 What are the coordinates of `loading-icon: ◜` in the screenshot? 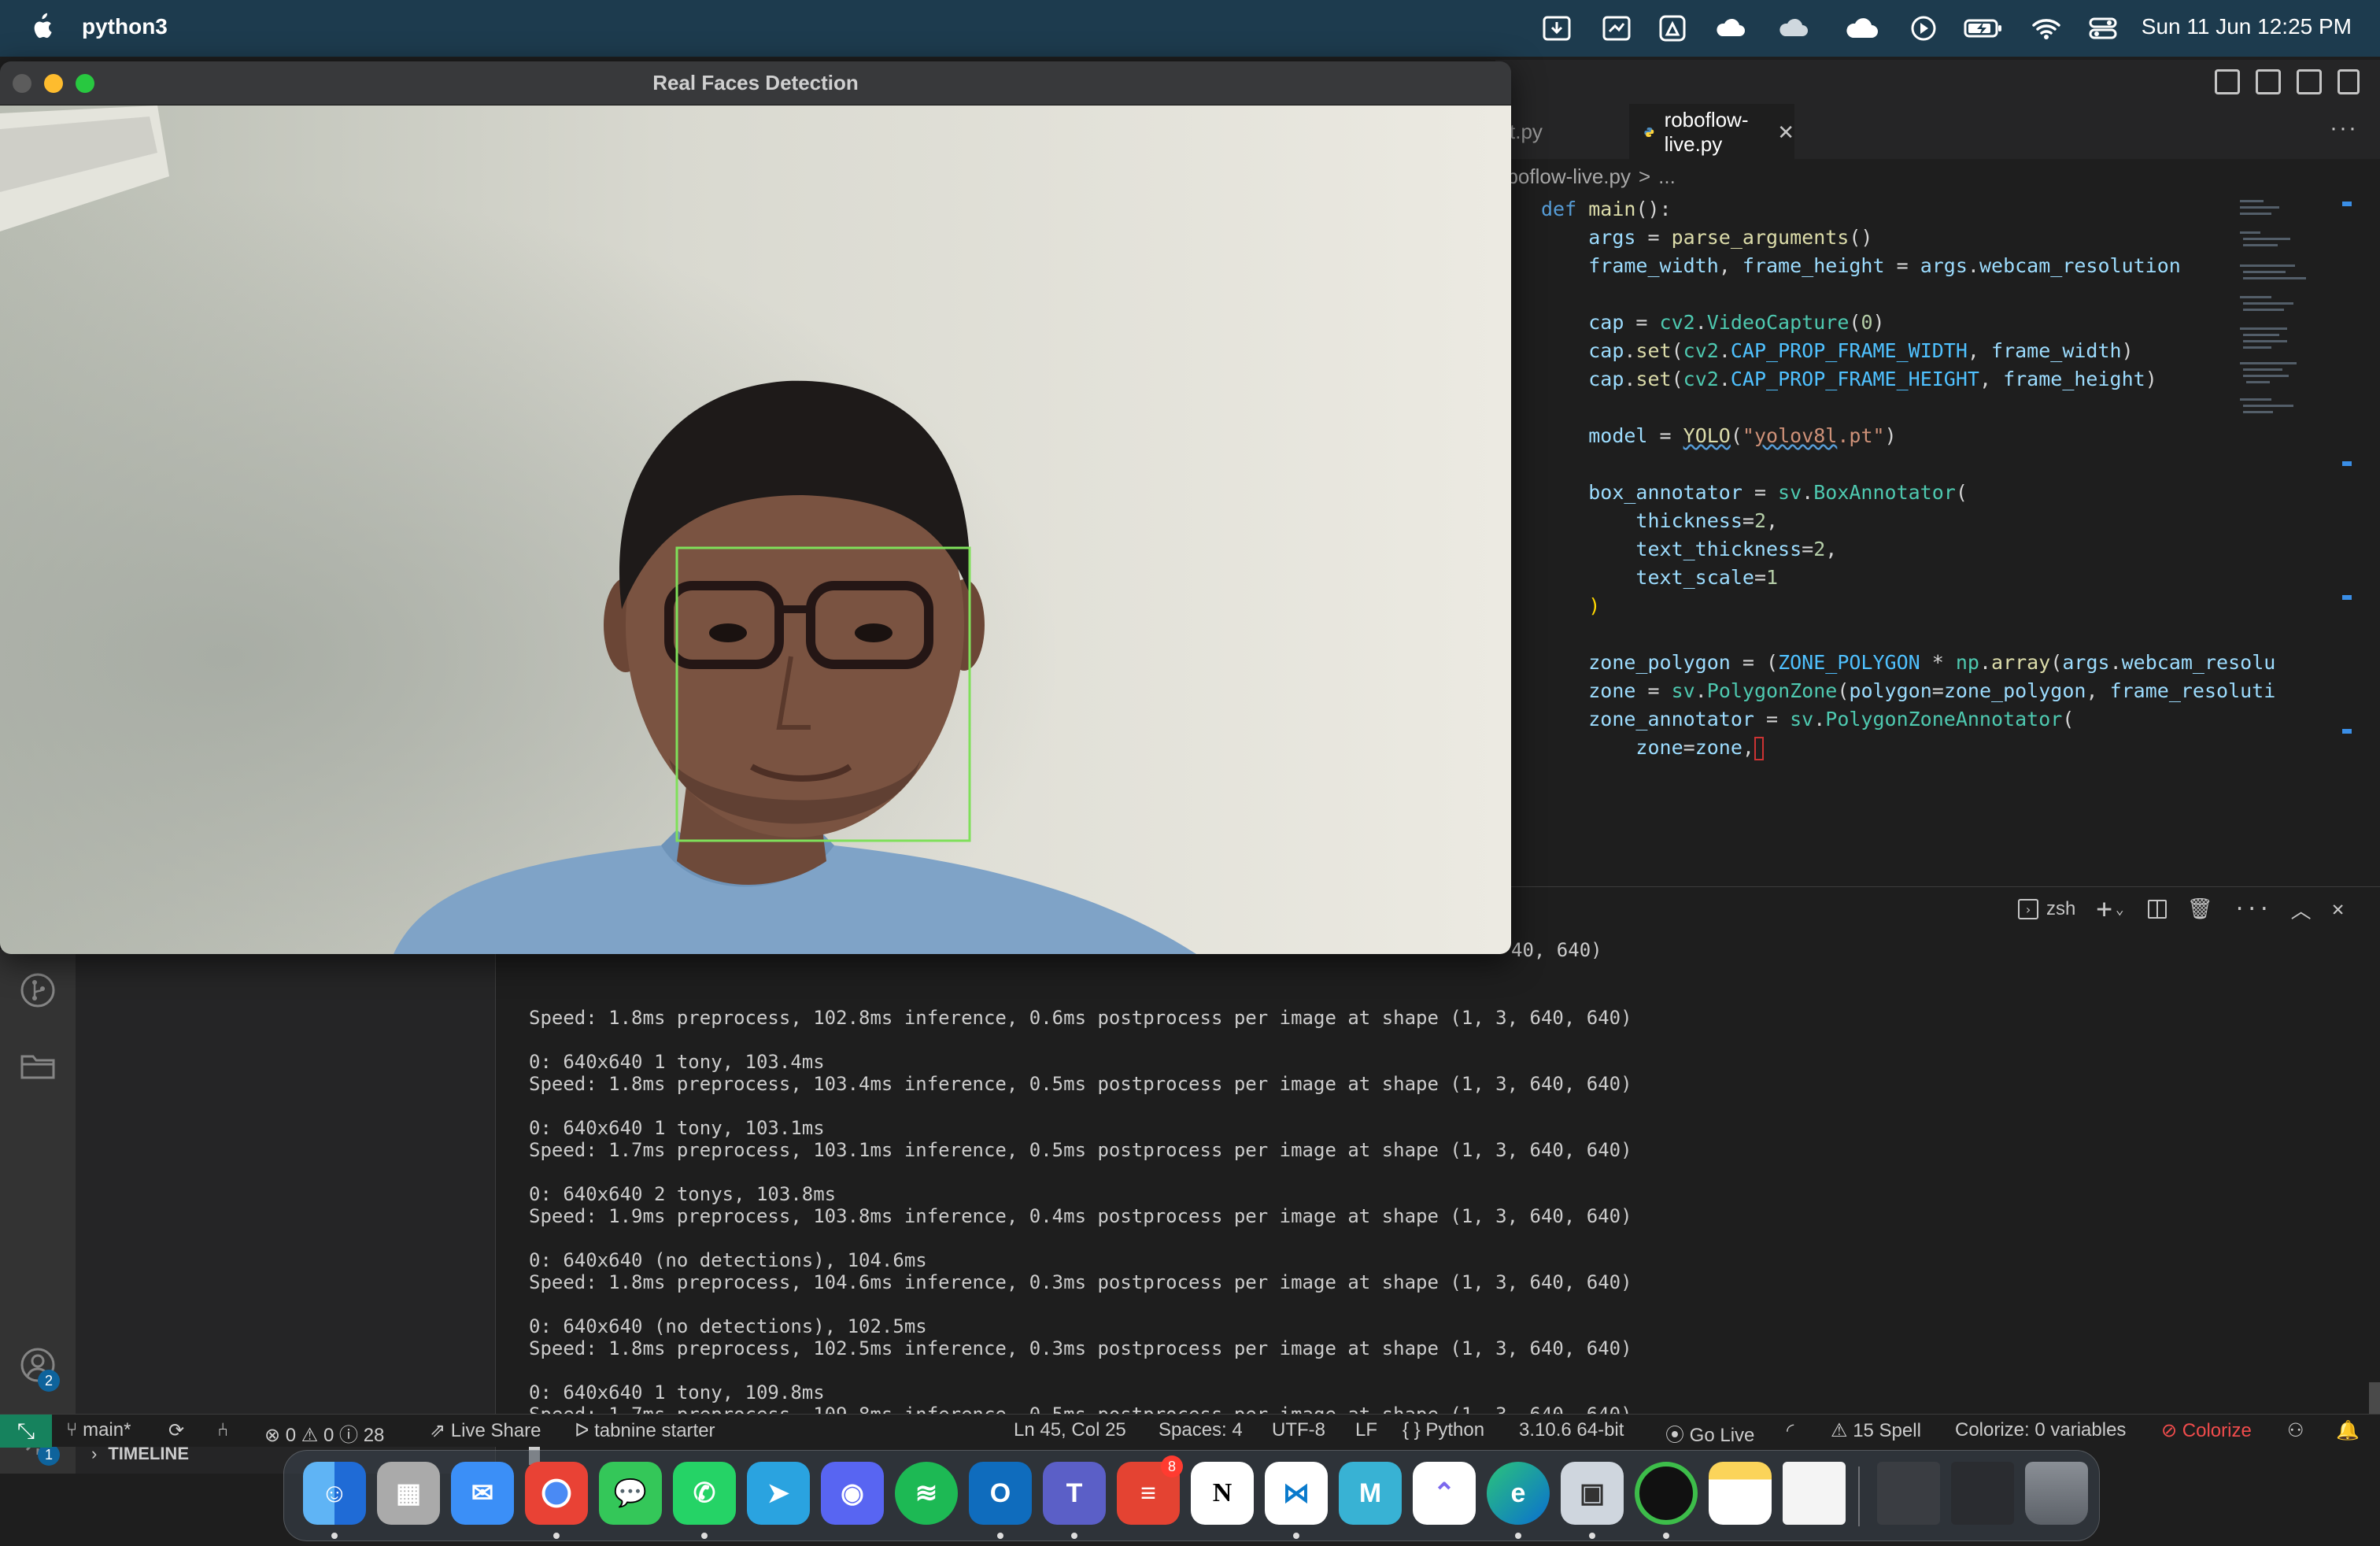 It's located at (1791, 1430).